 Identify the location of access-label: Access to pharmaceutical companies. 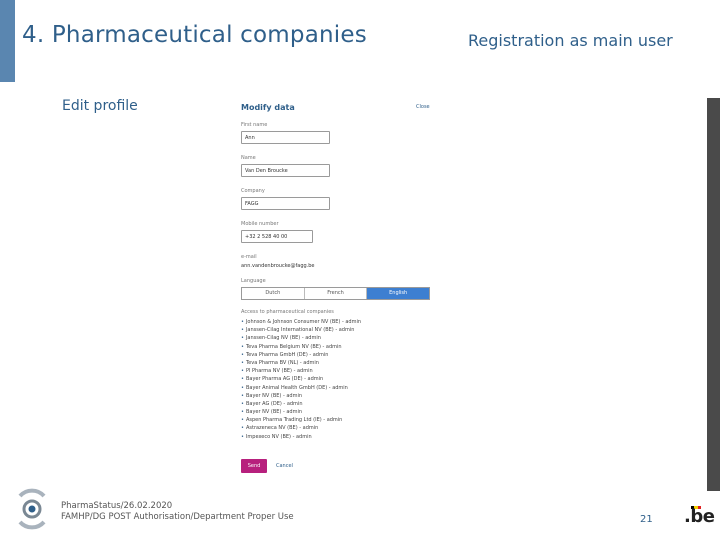
(287, 312).